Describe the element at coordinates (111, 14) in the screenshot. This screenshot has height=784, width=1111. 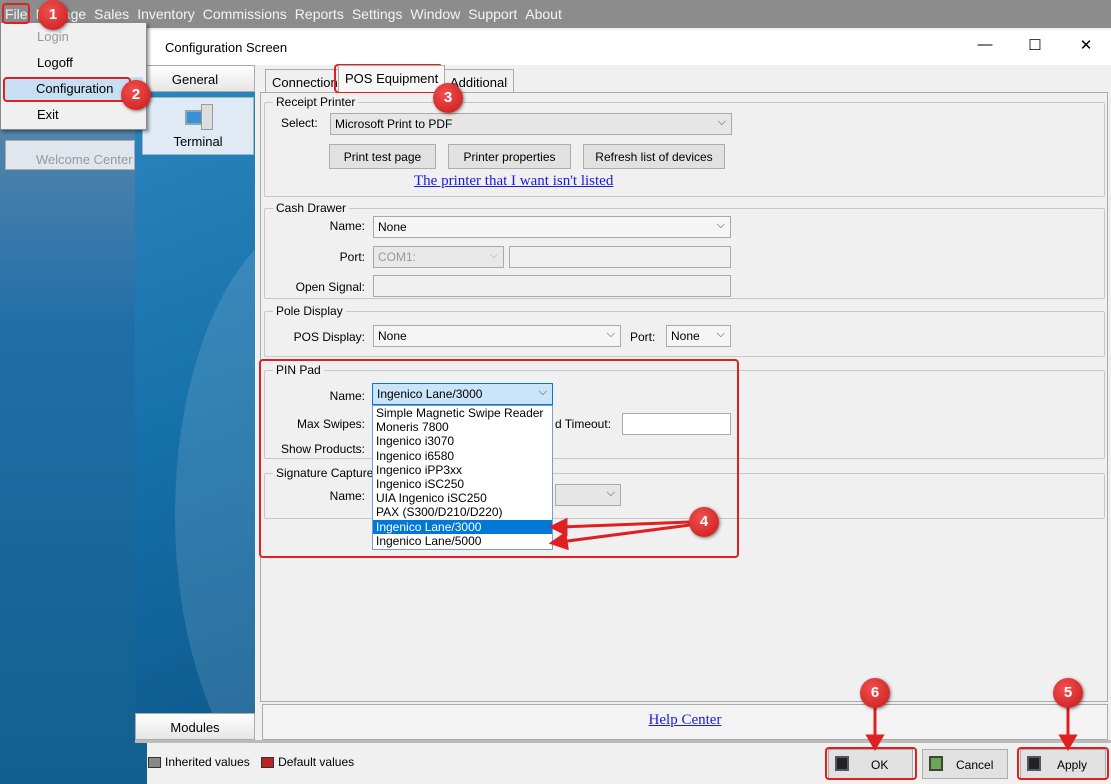
I see `menu-sales: Sales` at that location.